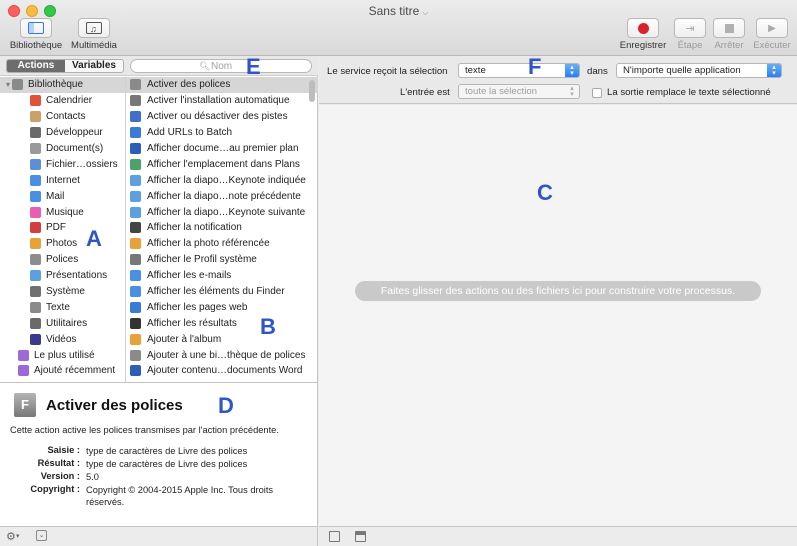 Image resolution: width=797 pixels, height=546 pixels. I want to click on annotation-a: A, so click(94, 238).